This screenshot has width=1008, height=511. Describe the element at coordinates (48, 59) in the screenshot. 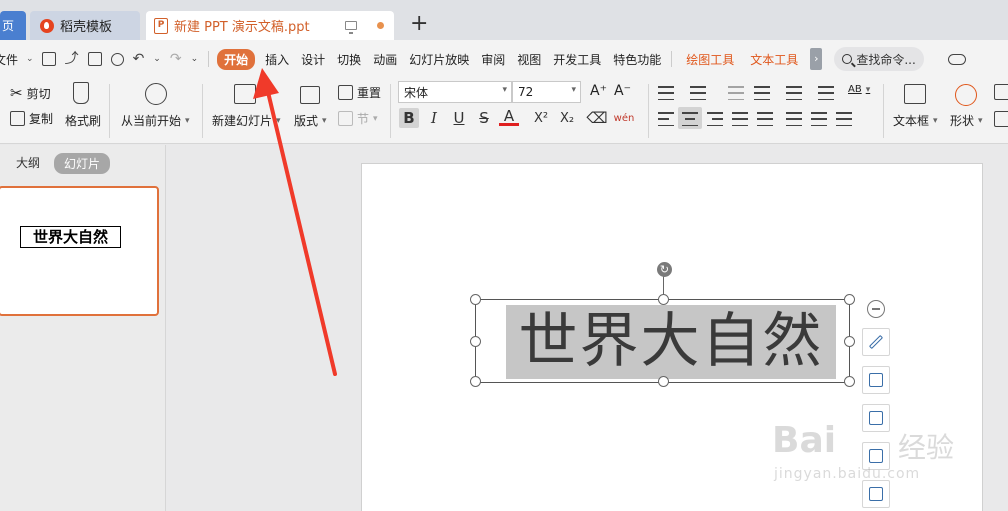

I see `save-icon` at that location.